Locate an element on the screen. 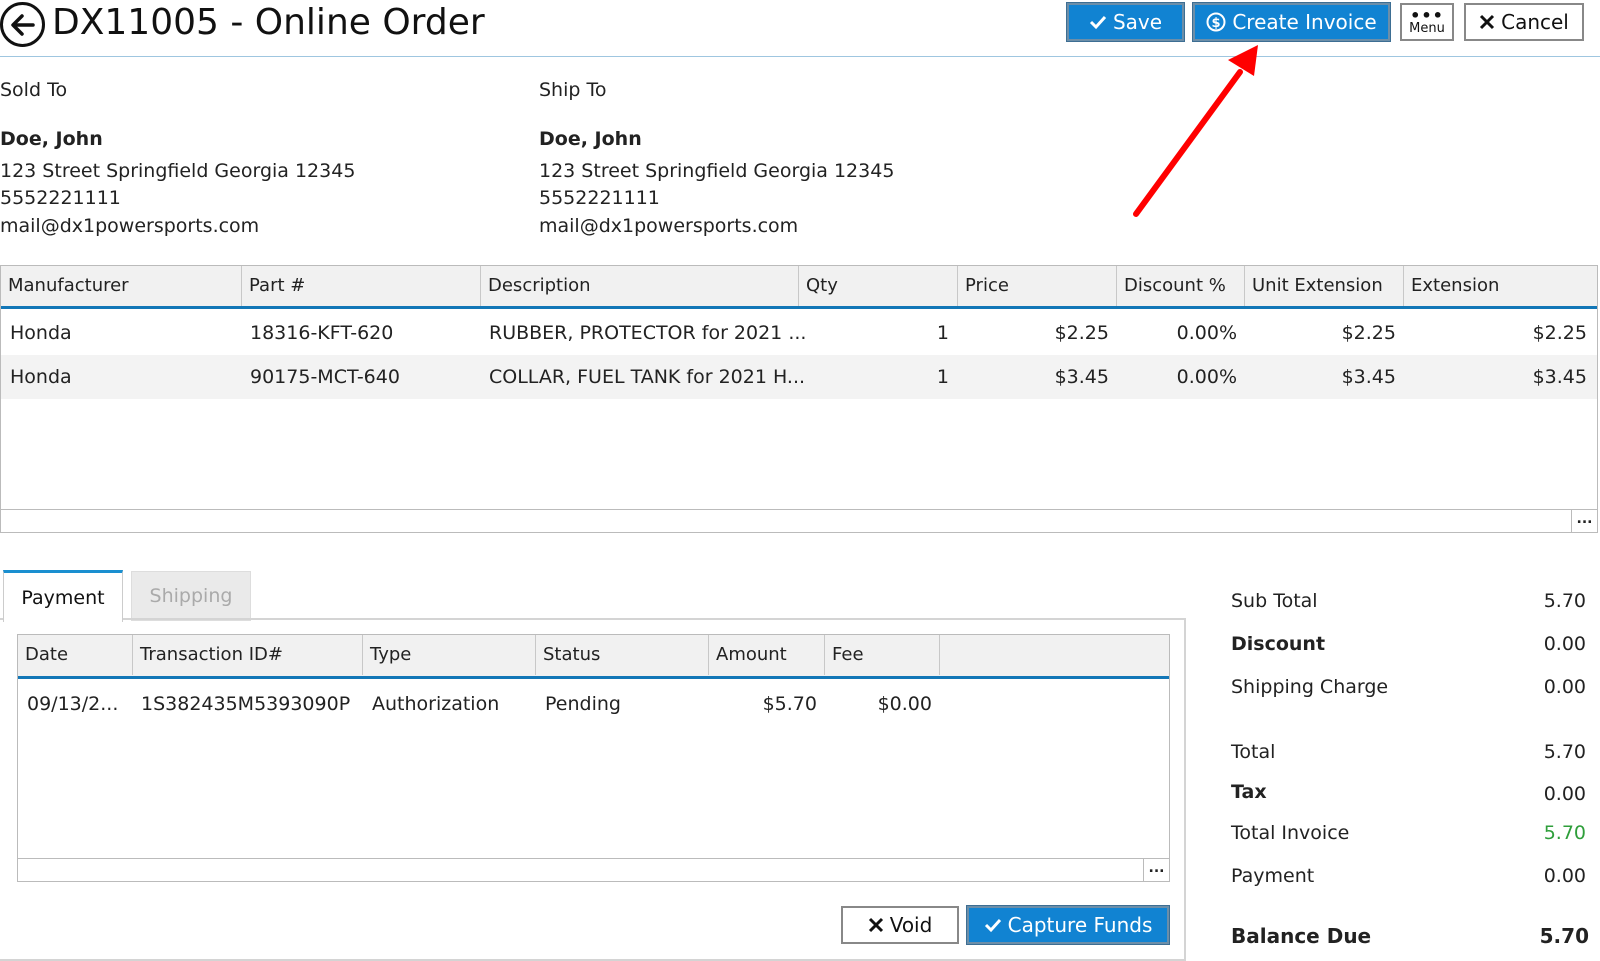 The image size is (1600, 961). menu-button: ••• Menu is located at coordinates (1427, 22).